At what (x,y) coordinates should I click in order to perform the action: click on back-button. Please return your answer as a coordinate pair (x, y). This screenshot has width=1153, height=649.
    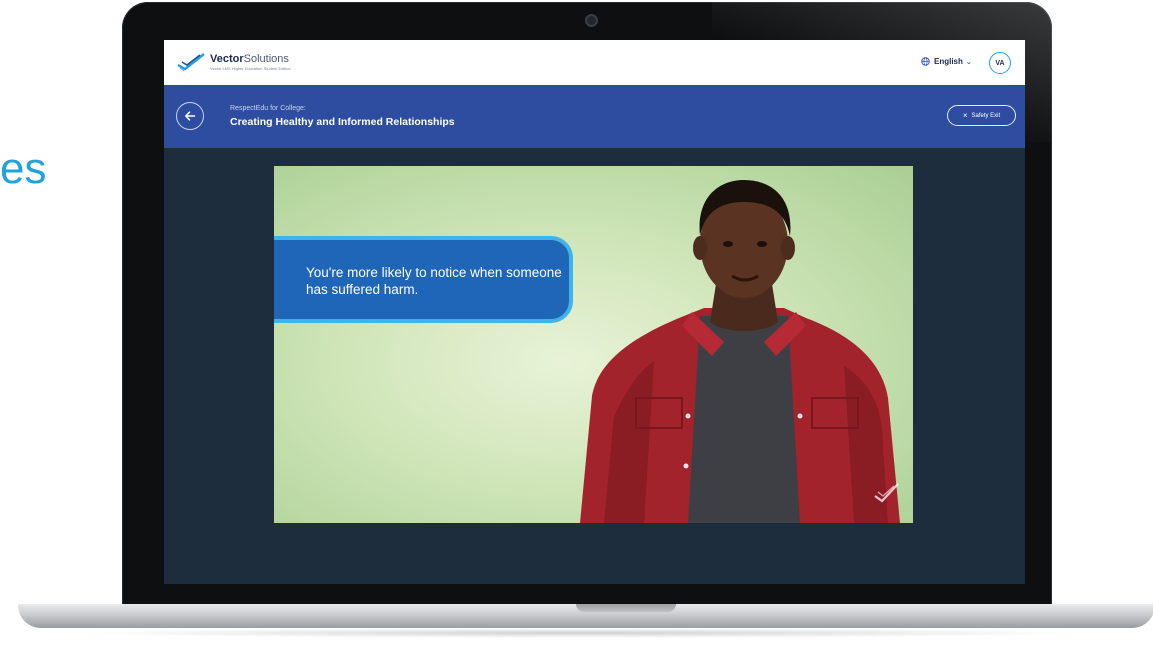
    Looking at the image, I should click on (190, 116).